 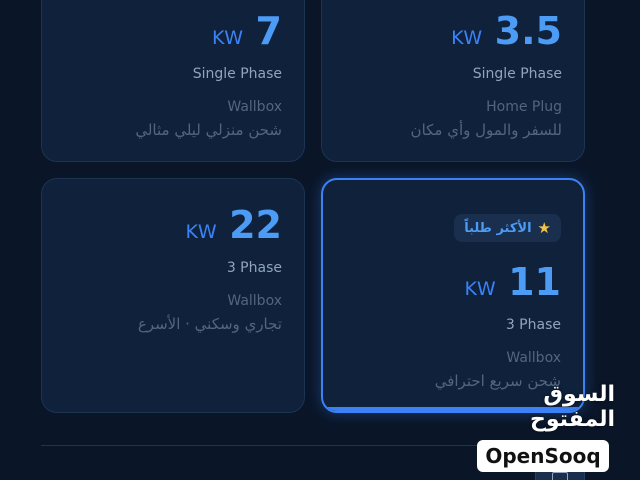 What do you see at coordinates (255, 225) in the screenshot?
I see `power-value: 22` at bounding box center [255, 225].